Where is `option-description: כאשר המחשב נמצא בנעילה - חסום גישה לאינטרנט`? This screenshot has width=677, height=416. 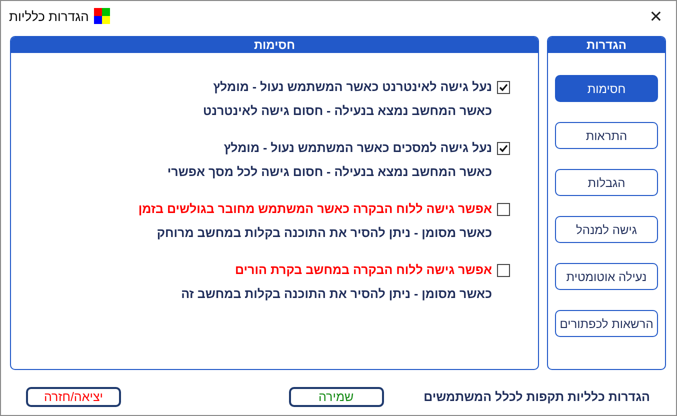
option-description: כאשר המחשב נמצא בנעילה - חסום גישה לאינטרנט is located at coordinates (347, 111).